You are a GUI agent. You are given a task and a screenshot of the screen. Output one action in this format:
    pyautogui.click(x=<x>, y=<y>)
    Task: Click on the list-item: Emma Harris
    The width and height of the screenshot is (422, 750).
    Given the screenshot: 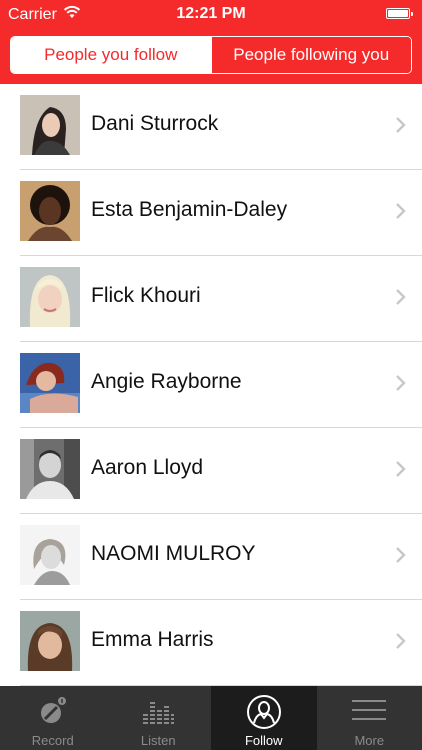 What is the action you would take?
    pyautogui.click(x=211, y=643)
    